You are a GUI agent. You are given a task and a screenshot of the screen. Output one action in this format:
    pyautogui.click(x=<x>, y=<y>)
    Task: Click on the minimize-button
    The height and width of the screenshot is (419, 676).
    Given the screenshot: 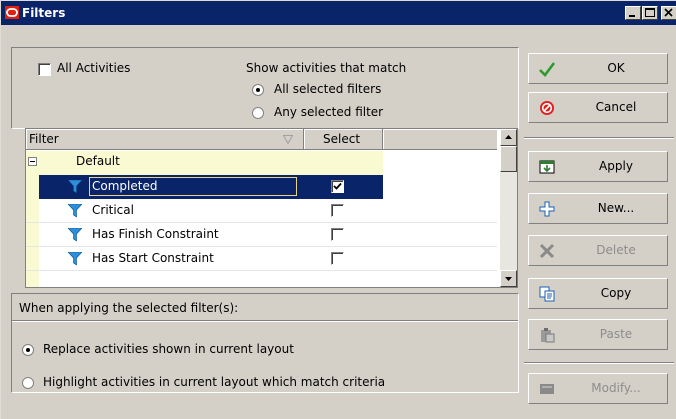 What is the action you would take?
    pyautogui.click(x=633, y=13)
    